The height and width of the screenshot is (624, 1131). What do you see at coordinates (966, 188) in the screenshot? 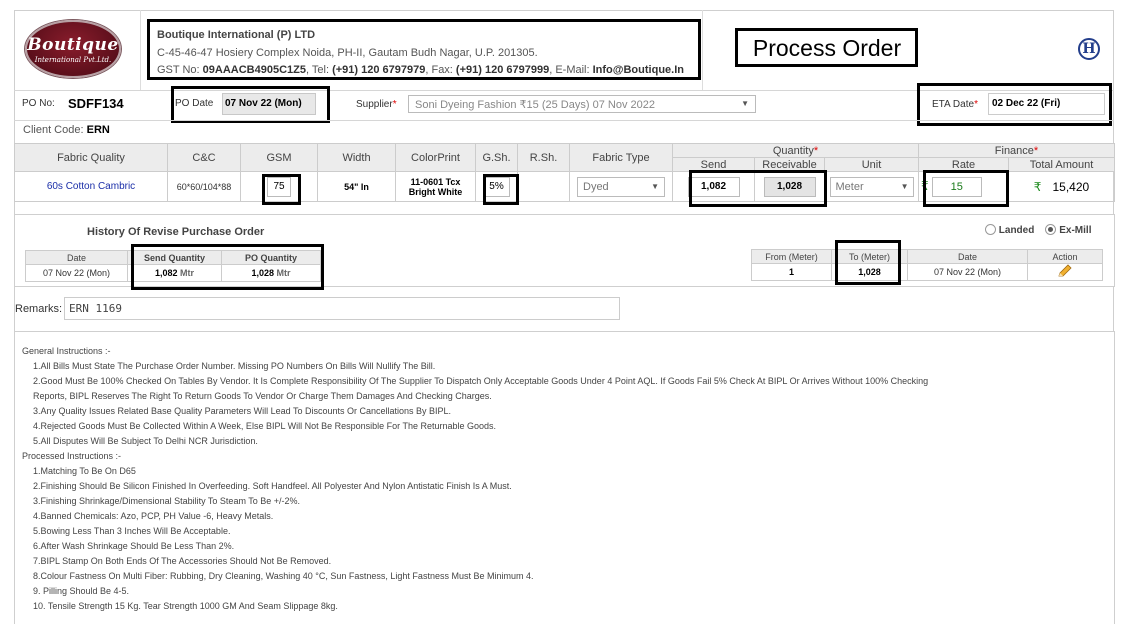
I see `rate-highlight-box` at bounding box center [966, 188].